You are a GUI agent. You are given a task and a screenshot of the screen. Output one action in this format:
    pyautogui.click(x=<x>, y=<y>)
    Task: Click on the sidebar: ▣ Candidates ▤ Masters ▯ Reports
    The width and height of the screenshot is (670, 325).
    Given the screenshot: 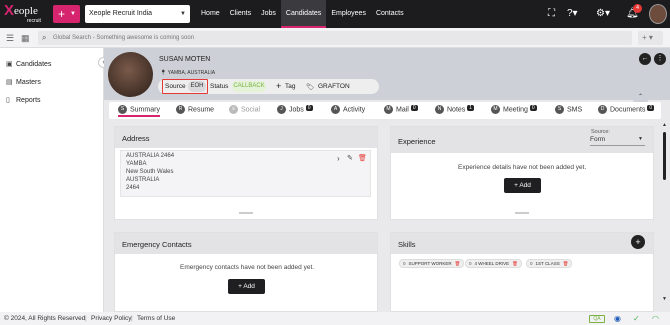 What is the action you would take?
    pyautogui.click(x=52, y=180)
    